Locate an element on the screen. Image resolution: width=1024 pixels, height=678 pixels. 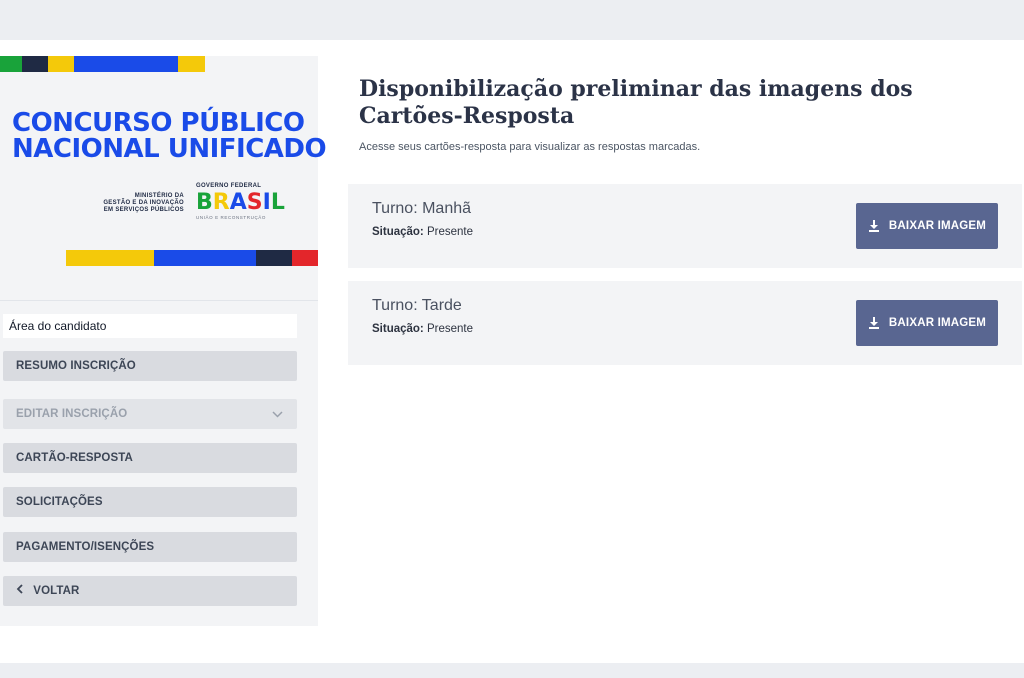
gov-label: GOVERNO FEDERAL is located at coordinates (229, 186).